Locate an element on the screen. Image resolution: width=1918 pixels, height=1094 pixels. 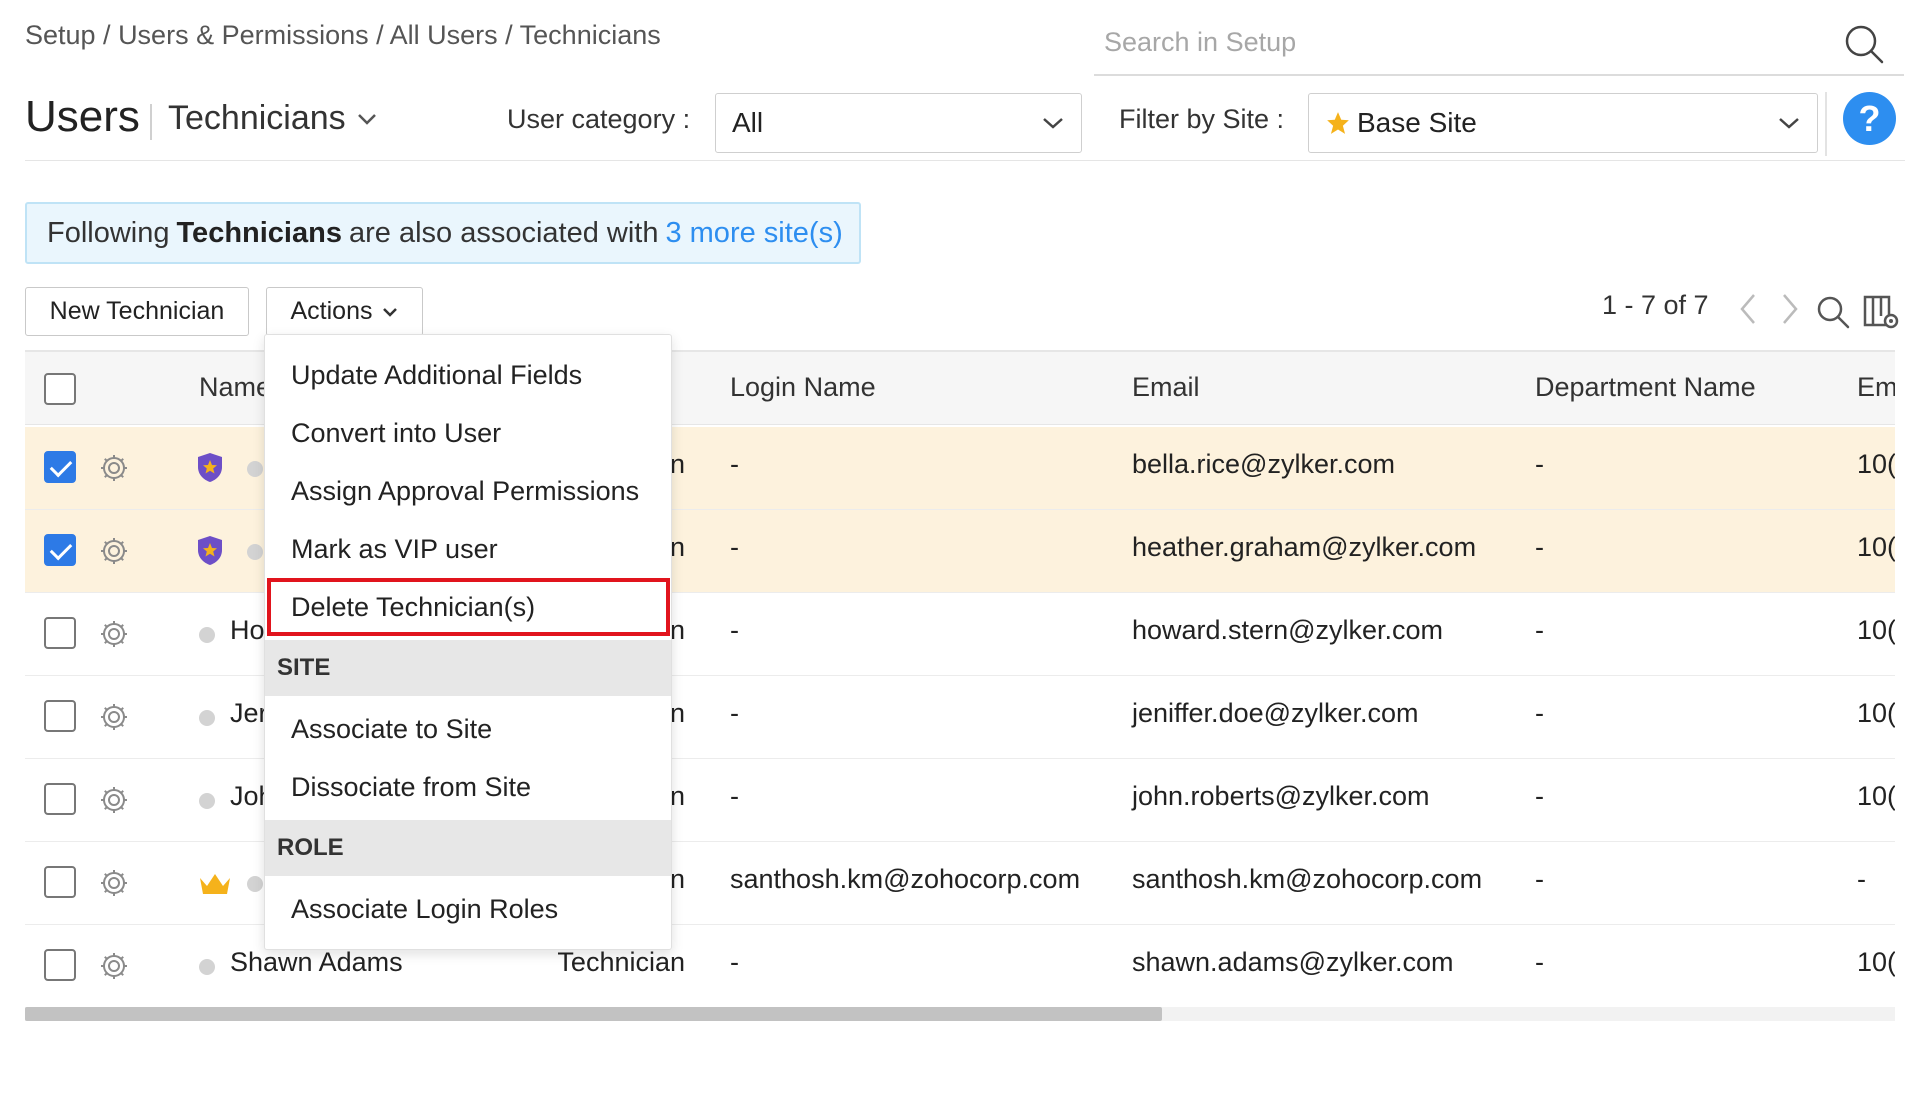
column-settings-button is located at coordinates (1882, 312).